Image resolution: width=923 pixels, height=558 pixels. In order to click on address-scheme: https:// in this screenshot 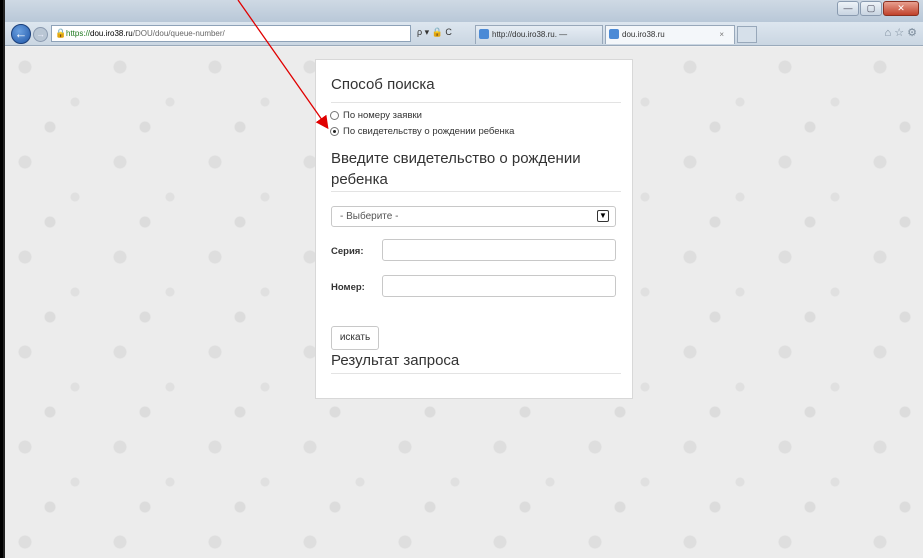, I will do `click(78, 33)`.